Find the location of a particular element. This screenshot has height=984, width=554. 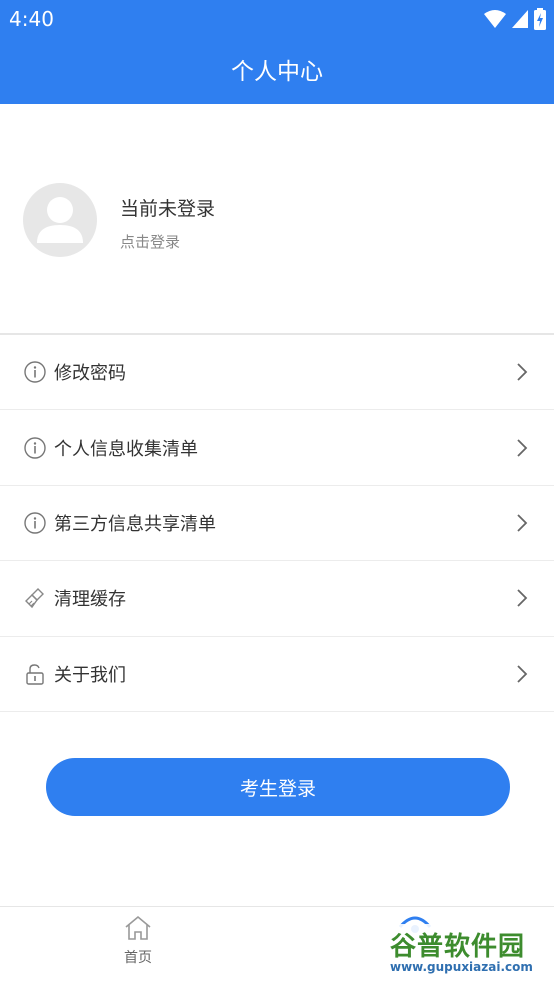

menu-item-label: 清理缓存 is located at coordinates (90, 600).